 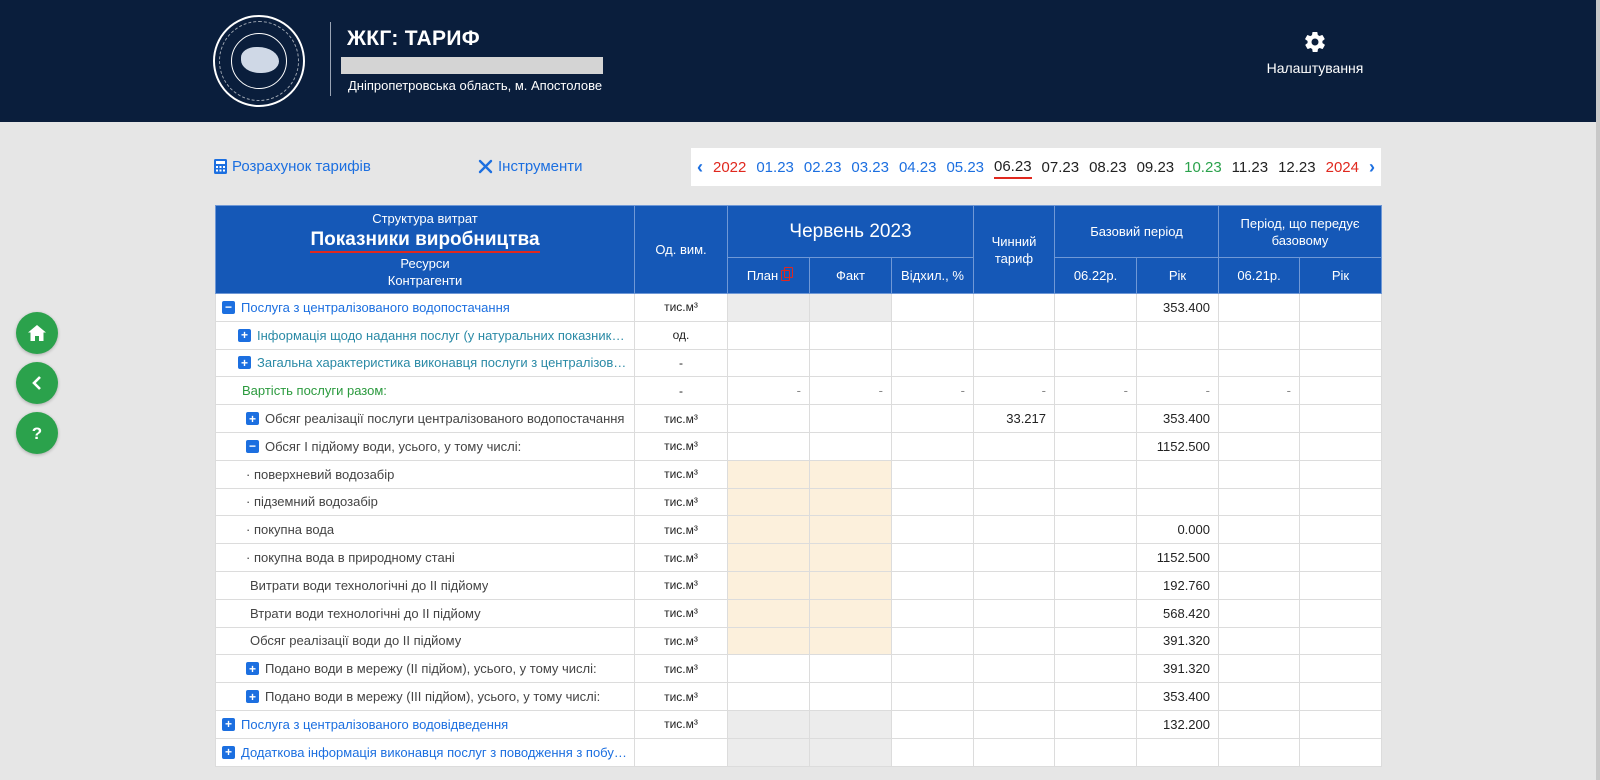 I want to click on plan-label: План, so click(x=762, y=275).